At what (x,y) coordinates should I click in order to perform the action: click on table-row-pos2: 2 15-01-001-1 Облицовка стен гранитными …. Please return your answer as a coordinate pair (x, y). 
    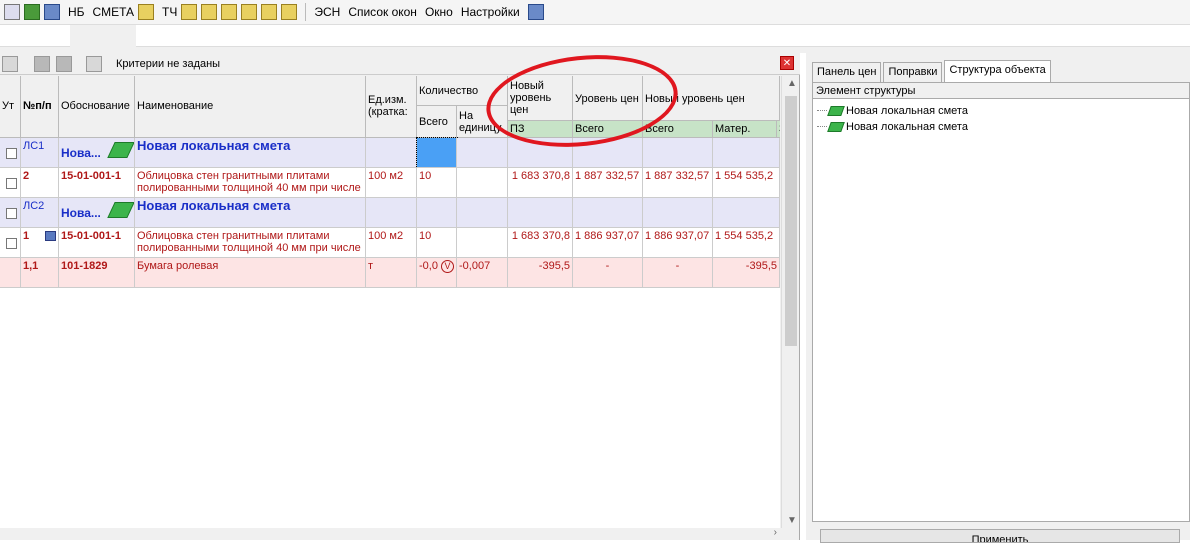
    Looking at the image, I should click on (390, 183).